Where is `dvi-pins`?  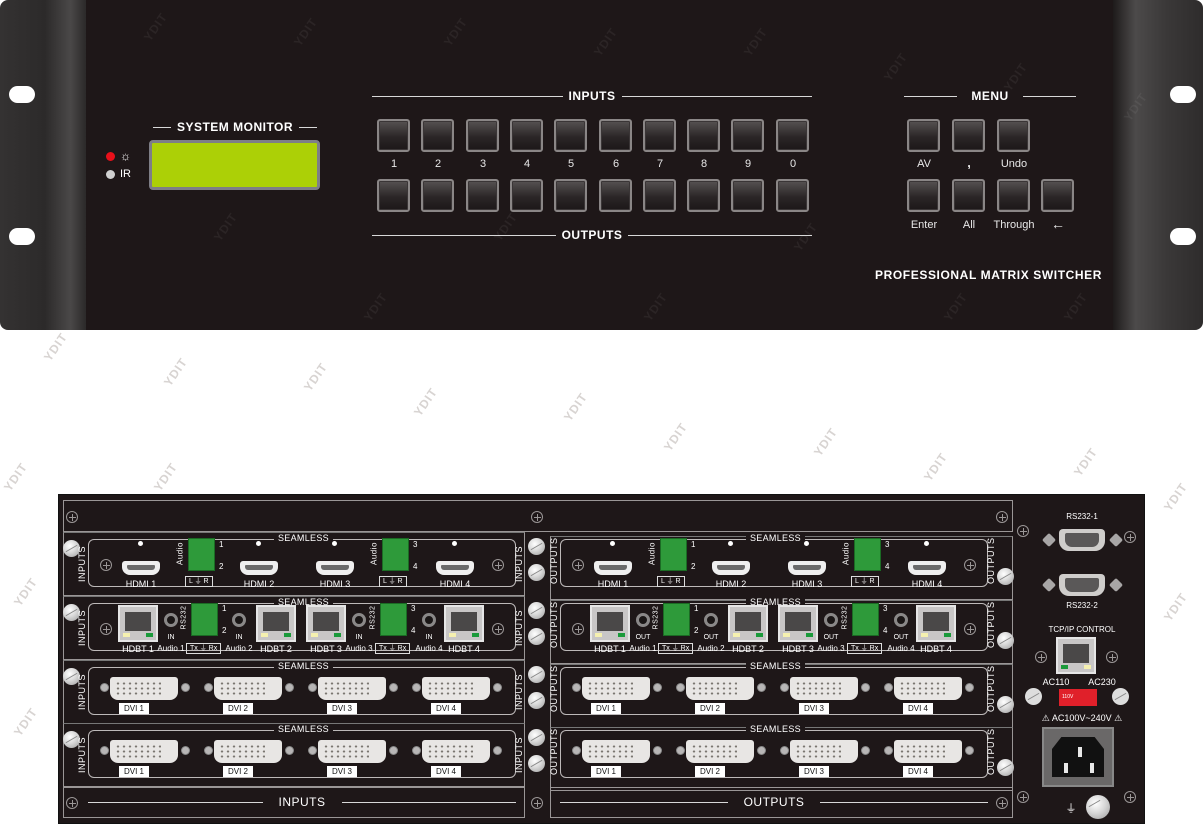
dvi-pins is located at coordinates (346, 751).